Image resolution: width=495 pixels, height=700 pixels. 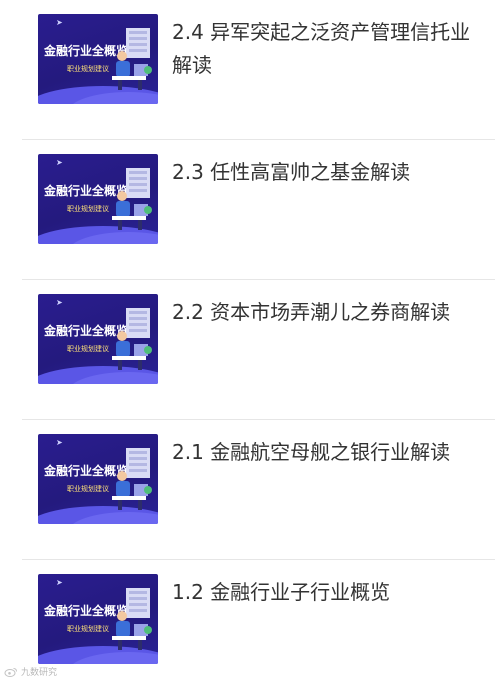 What do you see at coordinates (322, 312) in the screenshot?
I see `course-title: 2.2 资本市场弄潮儿之券商解读` at bounding box center [322, 312].